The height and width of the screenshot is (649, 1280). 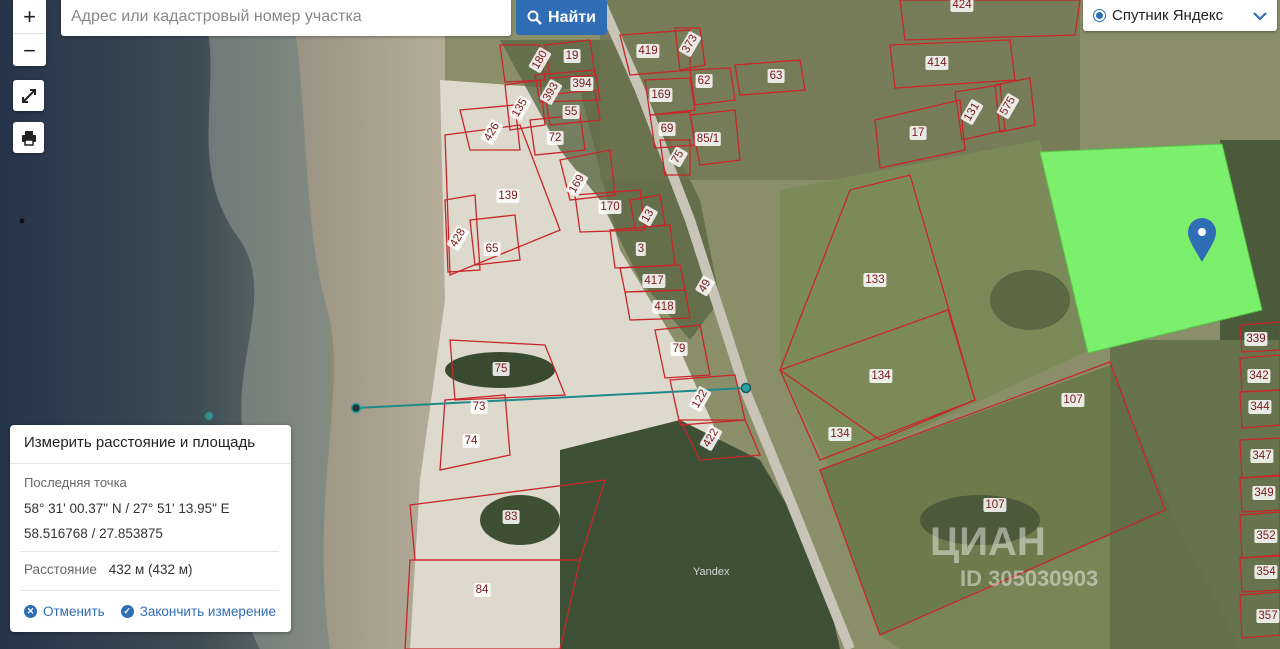 What do you see at coordinates (610, 207) in the screenshot?
I see `parcel-label-p170: 170` at bounding box center [610, 207].